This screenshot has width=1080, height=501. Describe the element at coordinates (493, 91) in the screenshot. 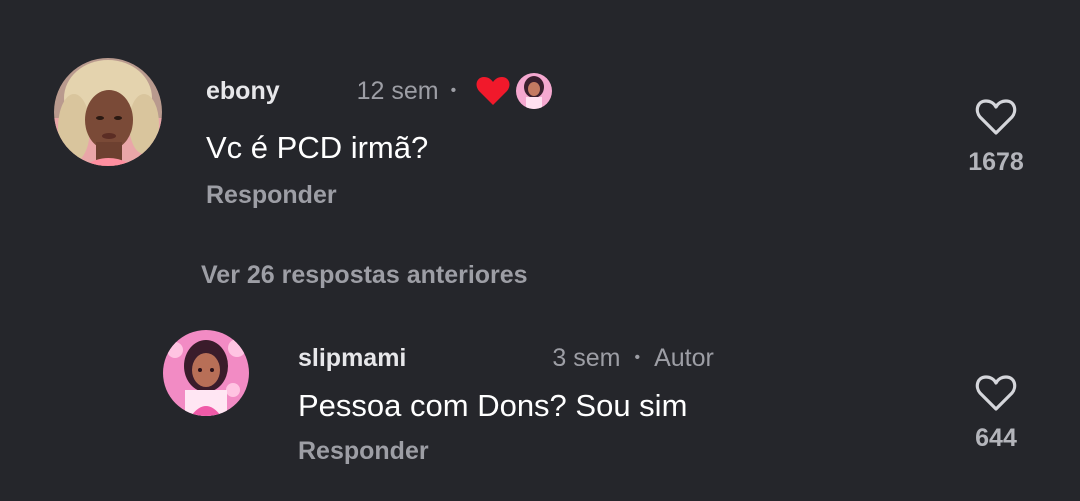

I see `heart-icon` at that location.